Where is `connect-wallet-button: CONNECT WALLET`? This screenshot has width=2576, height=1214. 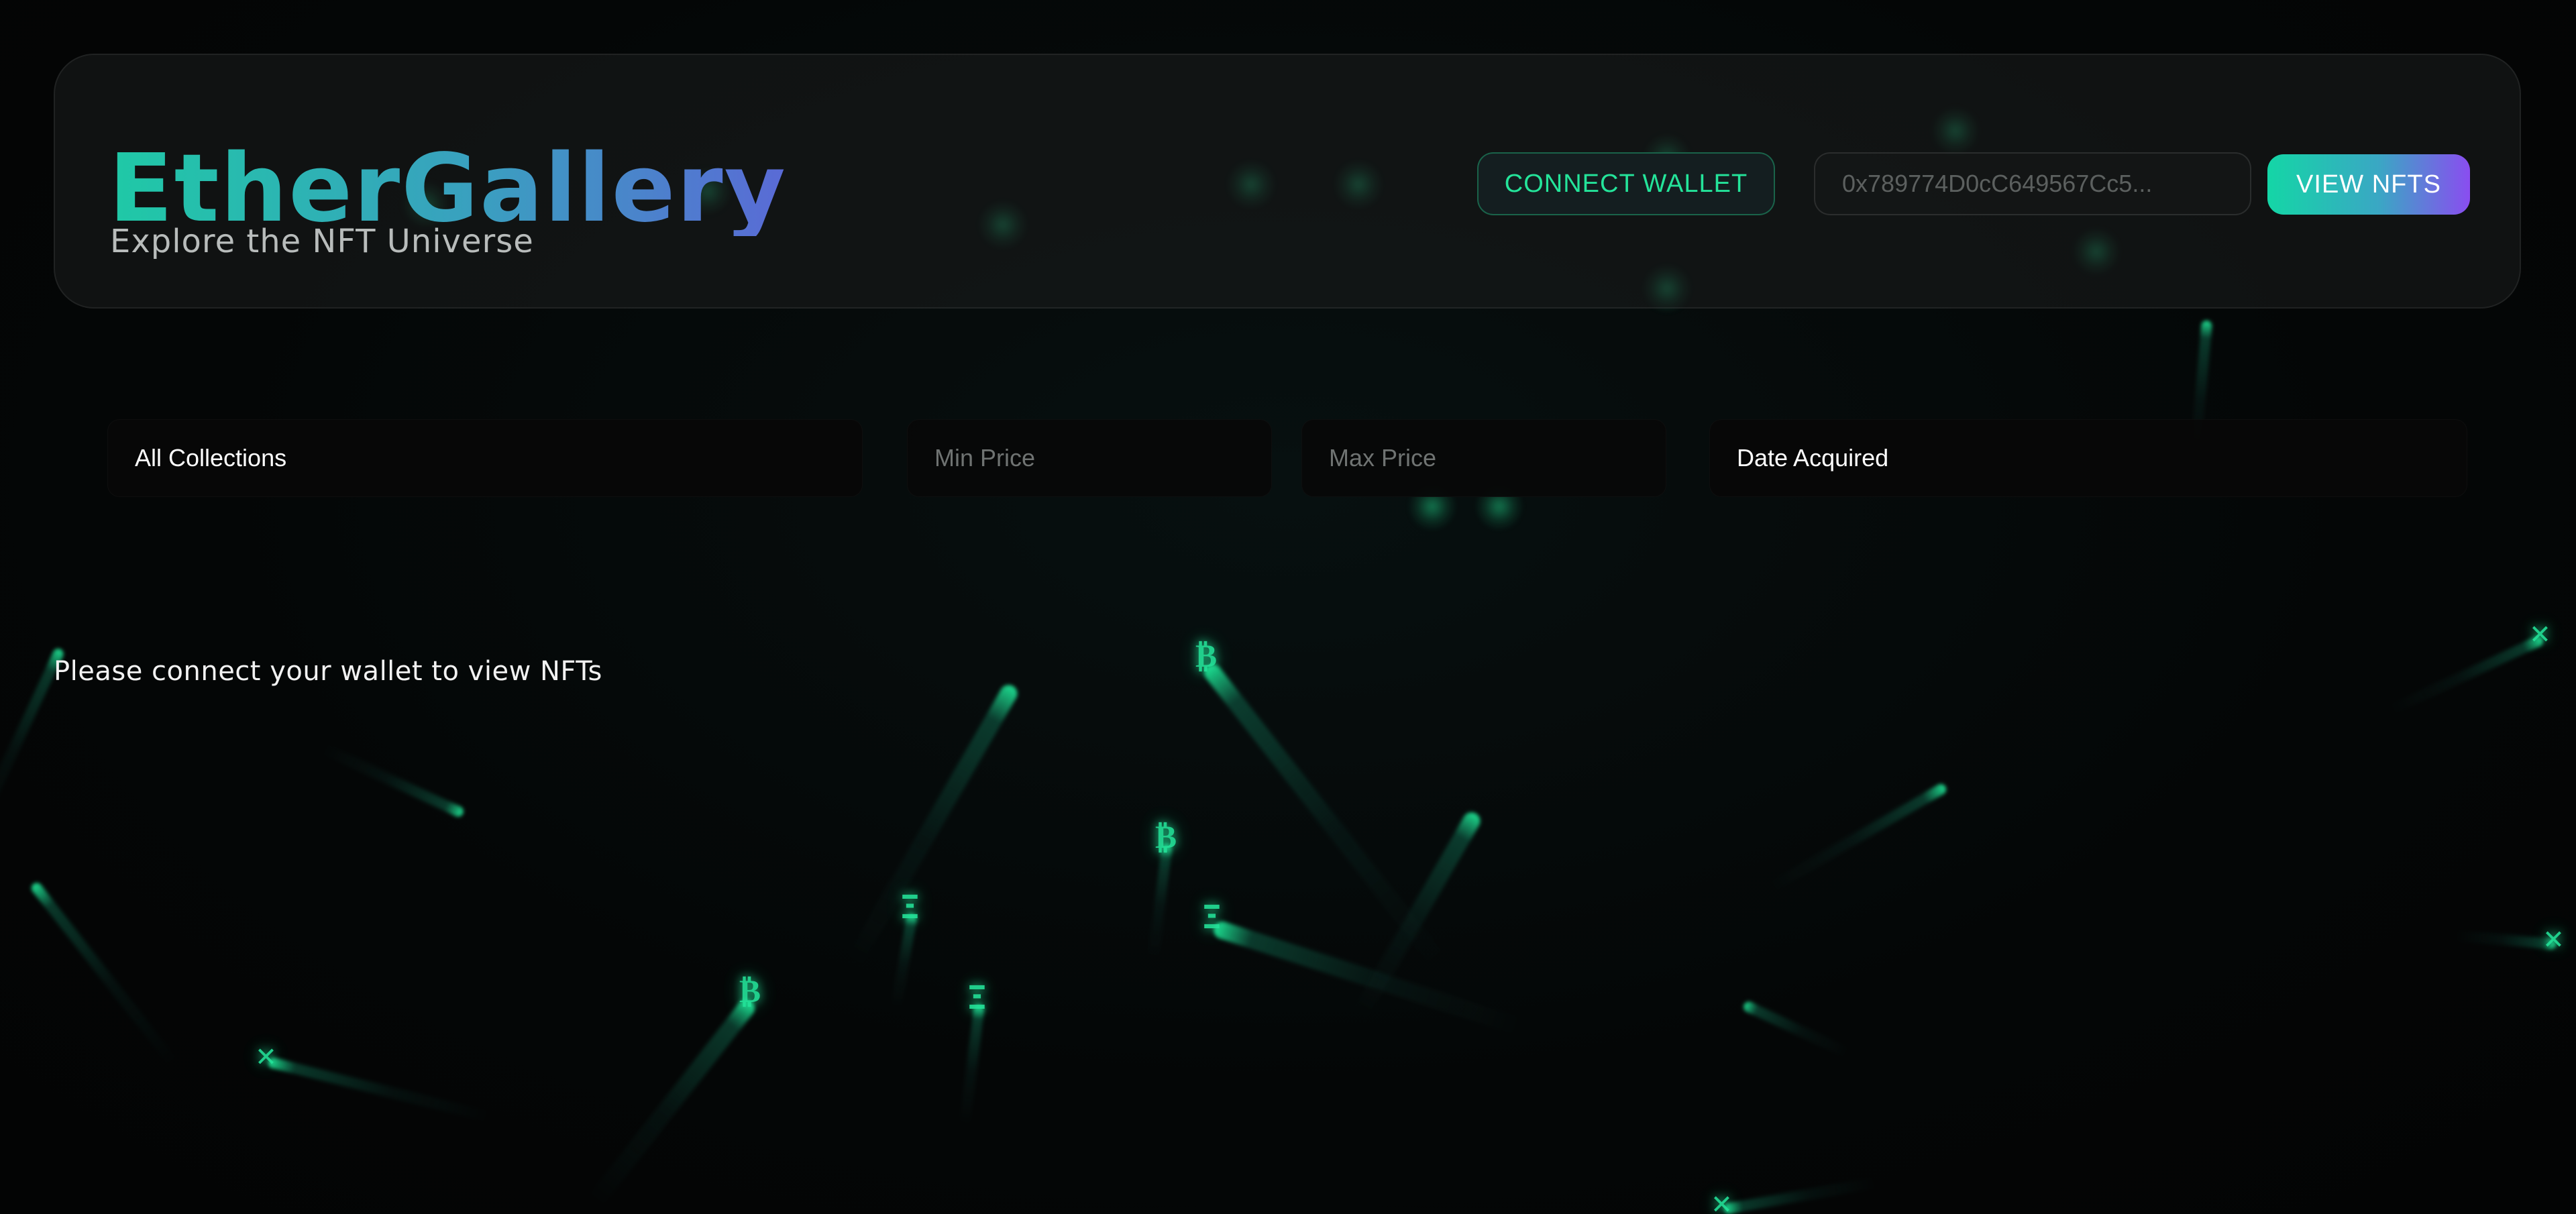
connect-wallet-button: CONNECT WALLET is located at coordinates (1626, 183).